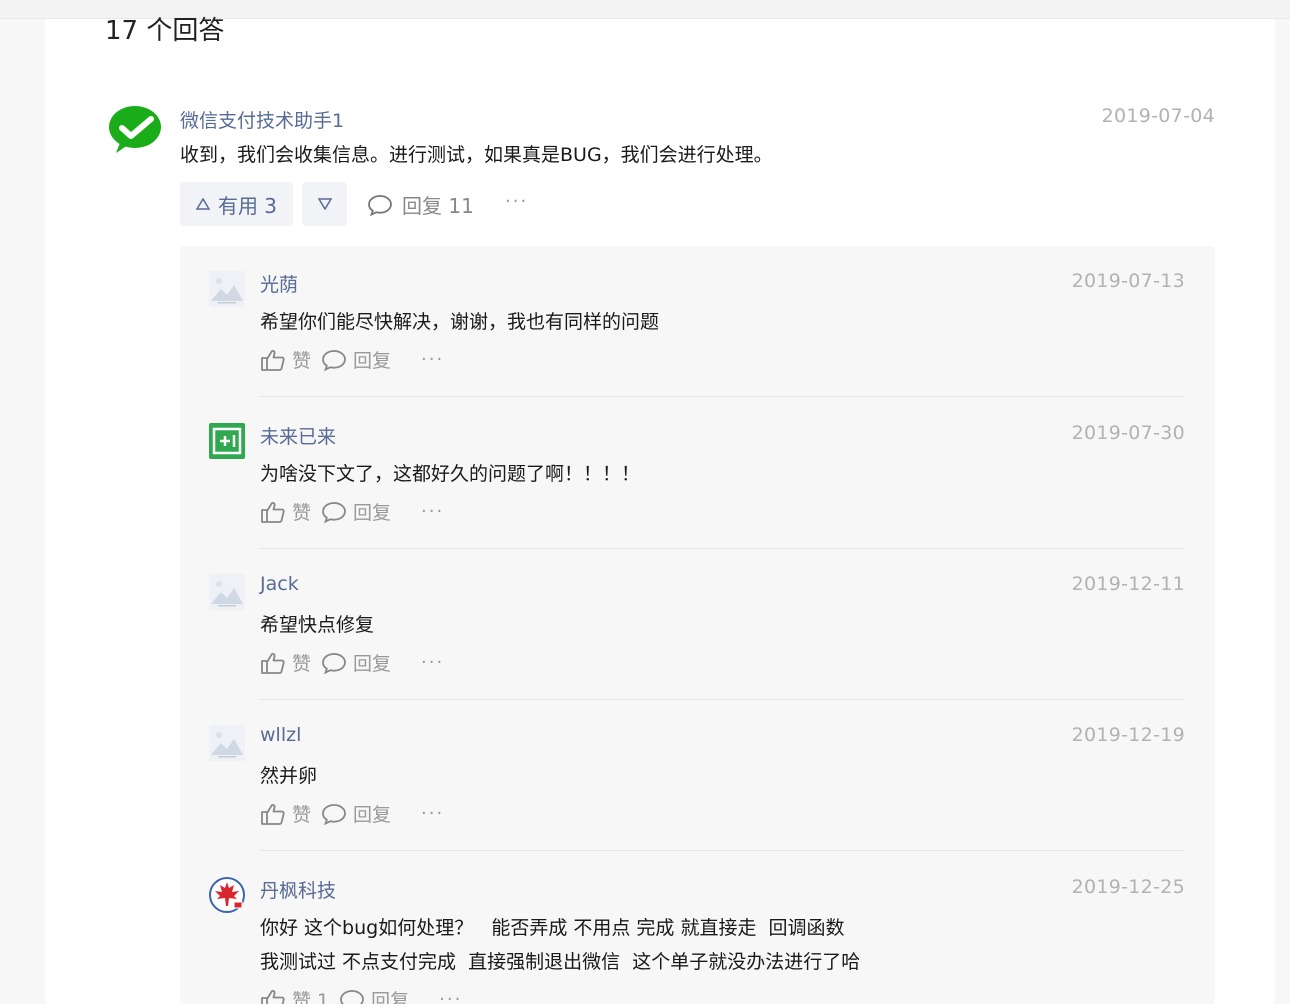  I want to click on comment-author-link: wllzl, so click(280, 735).